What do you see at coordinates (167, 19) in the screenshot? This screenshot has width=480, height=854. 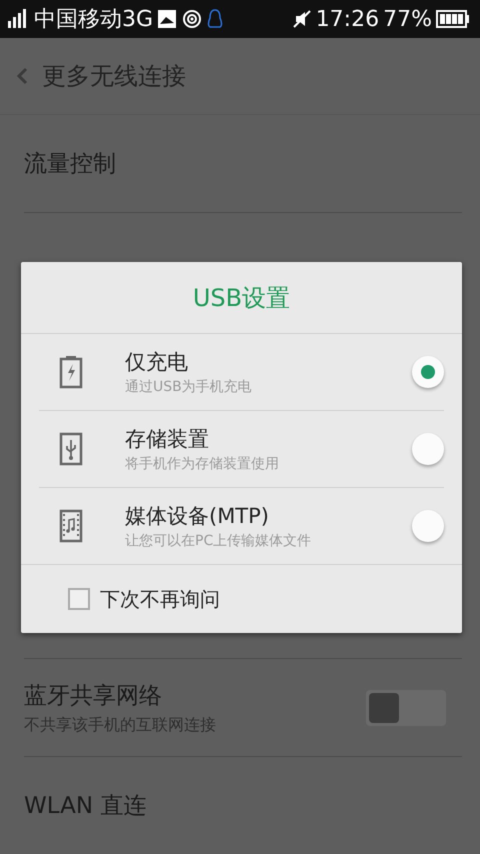 I see `image-icon` at bounding box center [167, 19].